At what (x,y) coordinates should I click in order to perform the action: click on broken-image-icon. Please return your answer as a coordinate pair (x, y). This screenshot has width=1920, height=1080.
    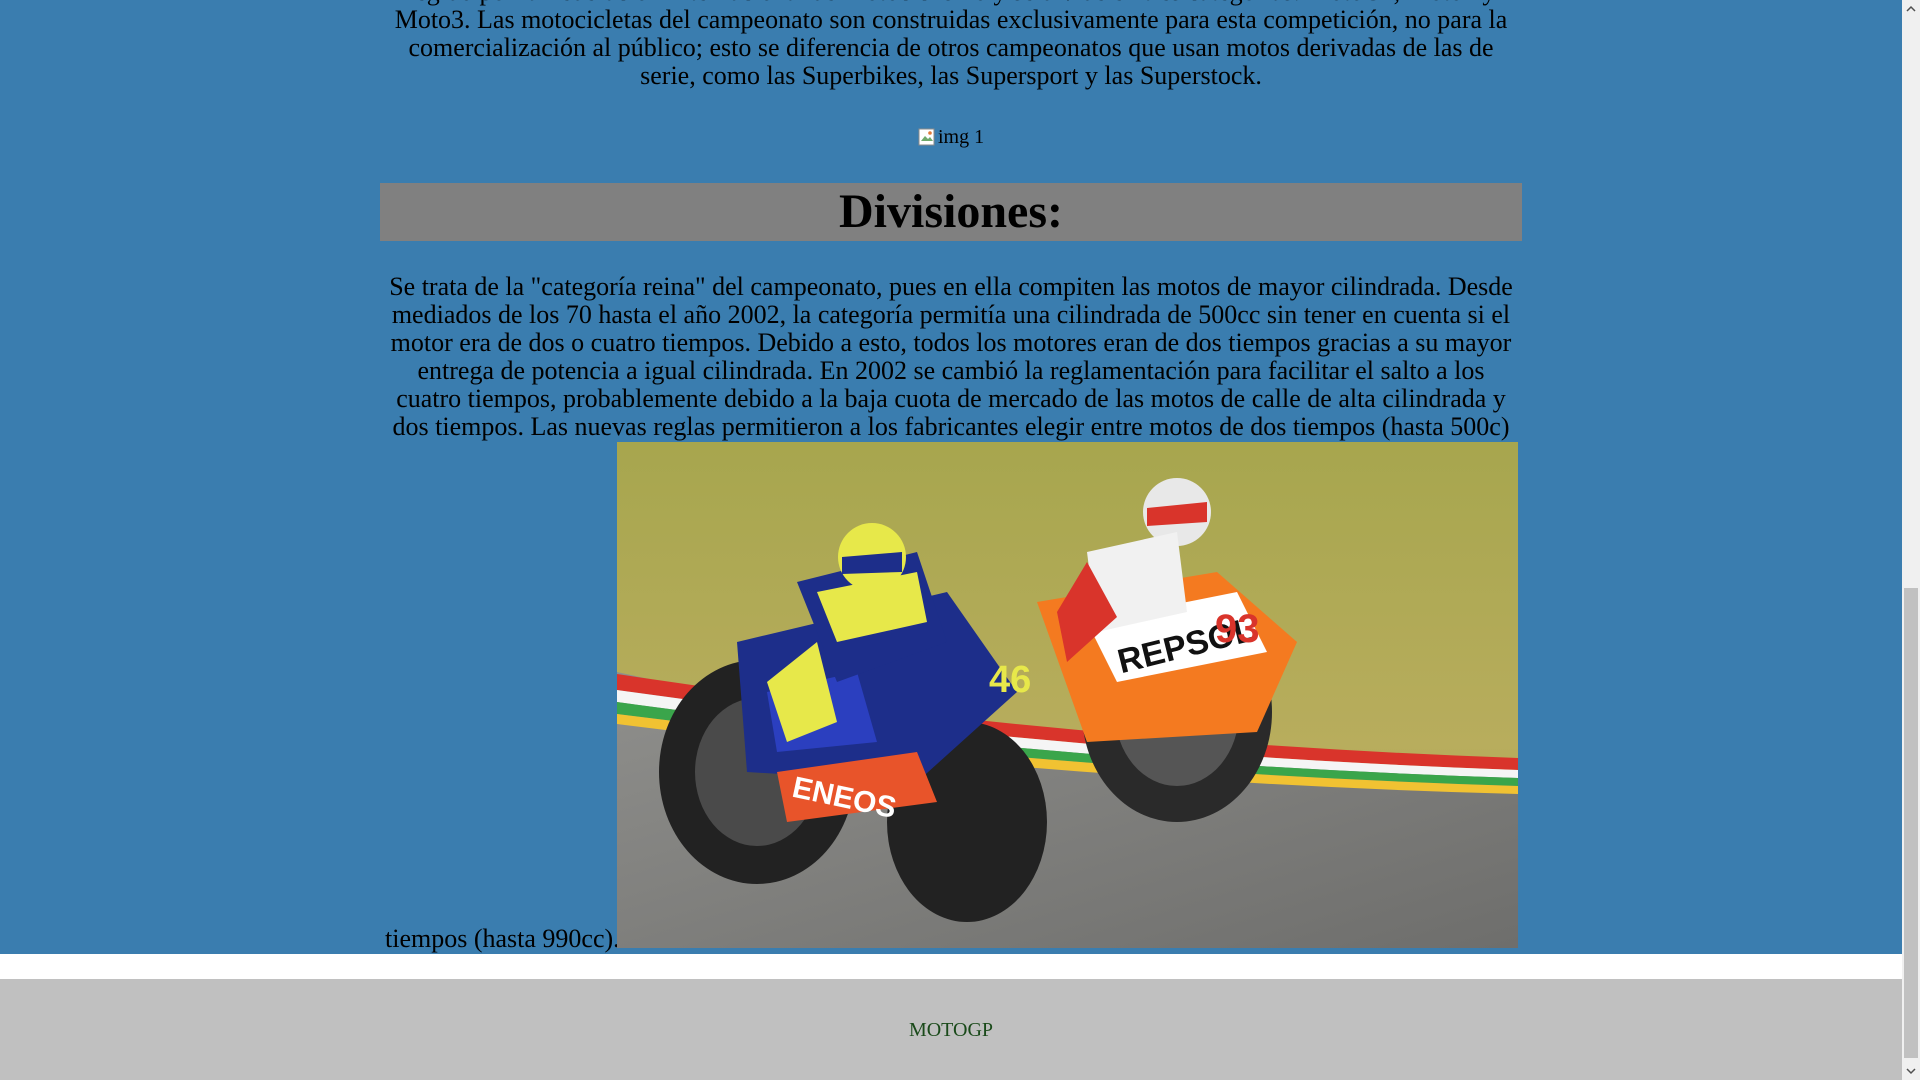
    Looking at the image, I should click on (927, 137).